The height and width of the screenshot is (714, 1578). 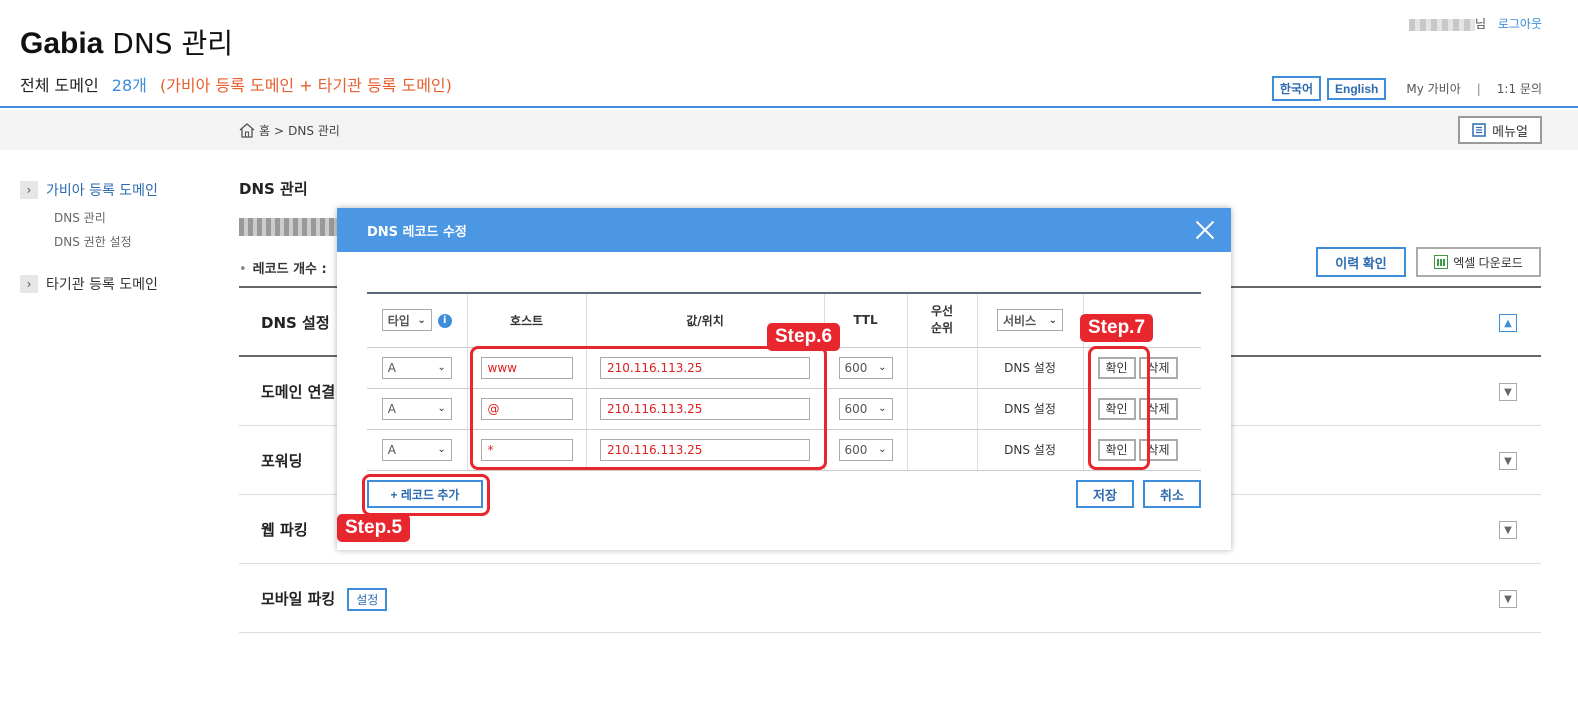 I want to click on sidebar-sub-dns-permission: DNS 권한 설정, so click(x=137, y=242).